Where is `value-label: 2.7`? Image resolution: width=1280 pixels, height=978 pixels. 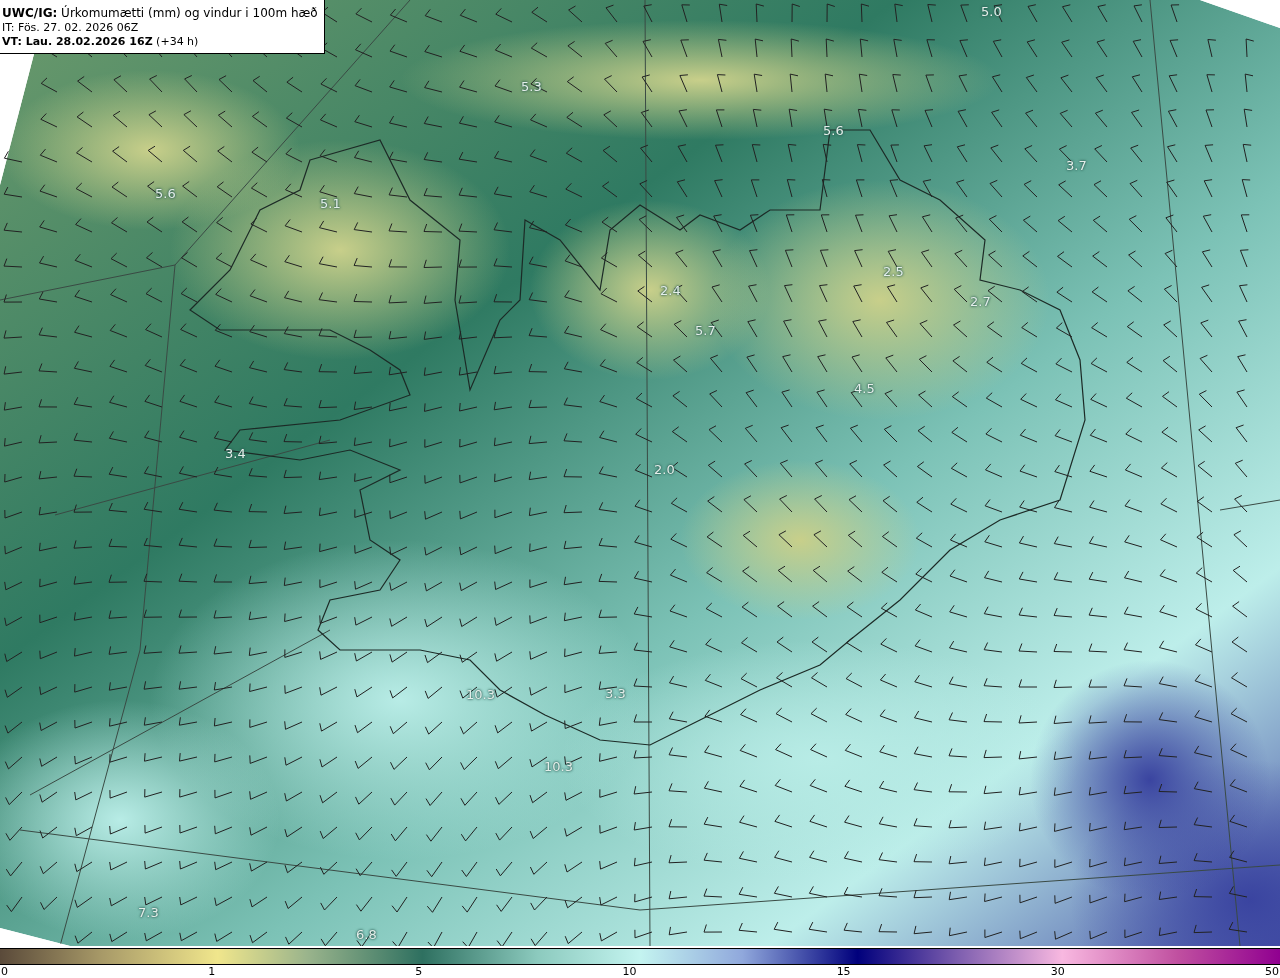
value-label: 2.7 is located at coordinates (980, 301).